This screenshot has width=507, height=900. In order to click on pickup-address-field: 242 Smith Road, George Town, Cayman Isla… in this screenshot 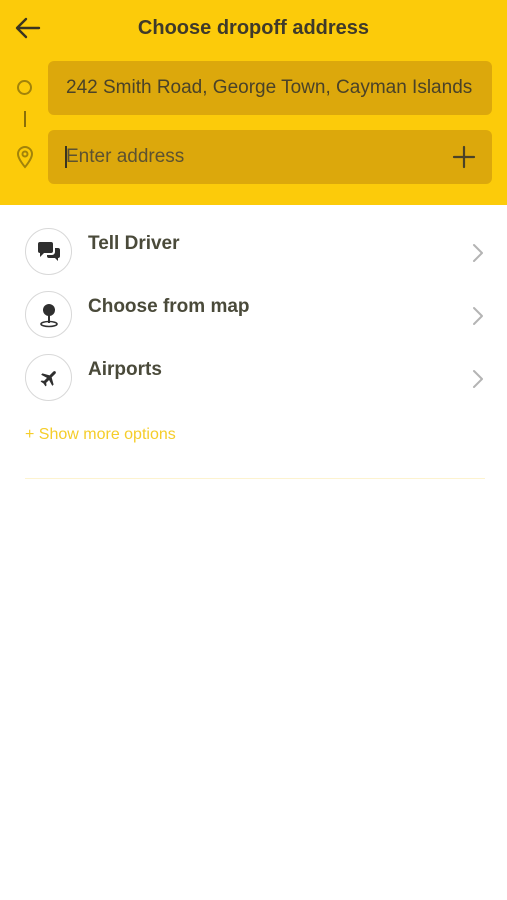, I will do `click(270, 88)`.